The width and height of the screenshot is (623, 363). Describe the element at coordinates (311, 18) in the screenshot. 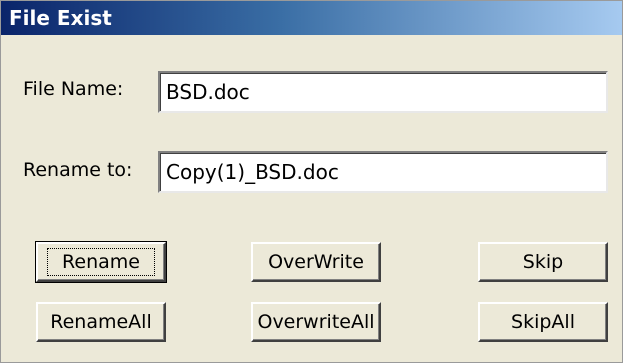

I see `dialog-title-bar: File Exist` at that location.